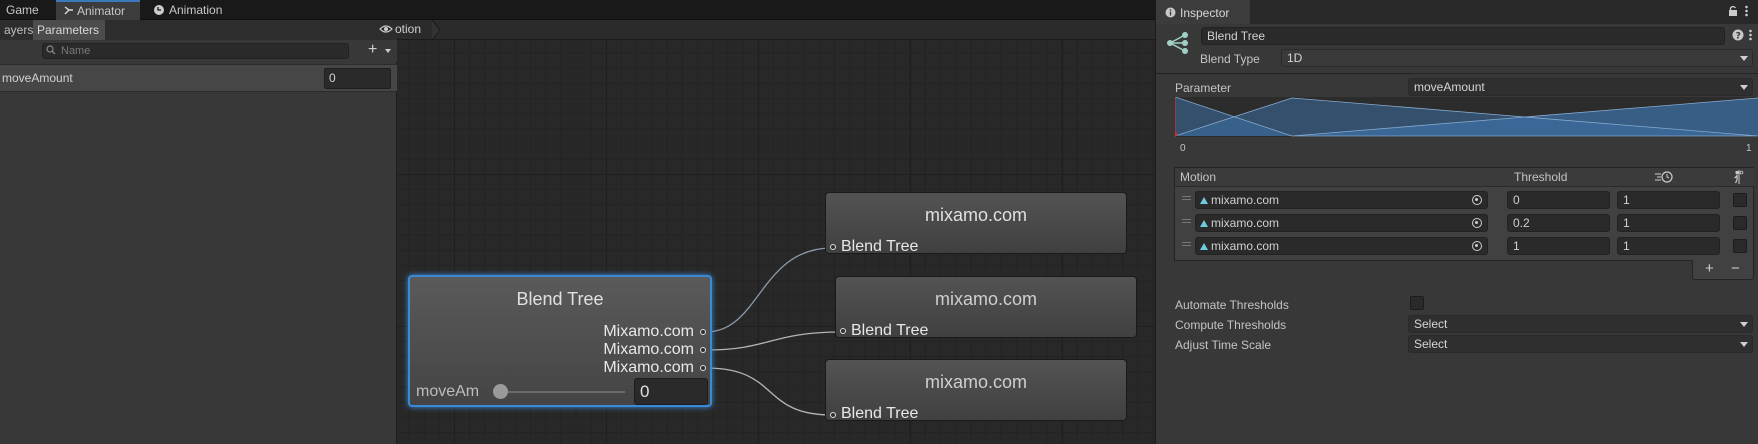  What do you see at coordinates (565, 392) in the screenshot?
I see `blend-parameter-slider` at bounding box center [565, 392].